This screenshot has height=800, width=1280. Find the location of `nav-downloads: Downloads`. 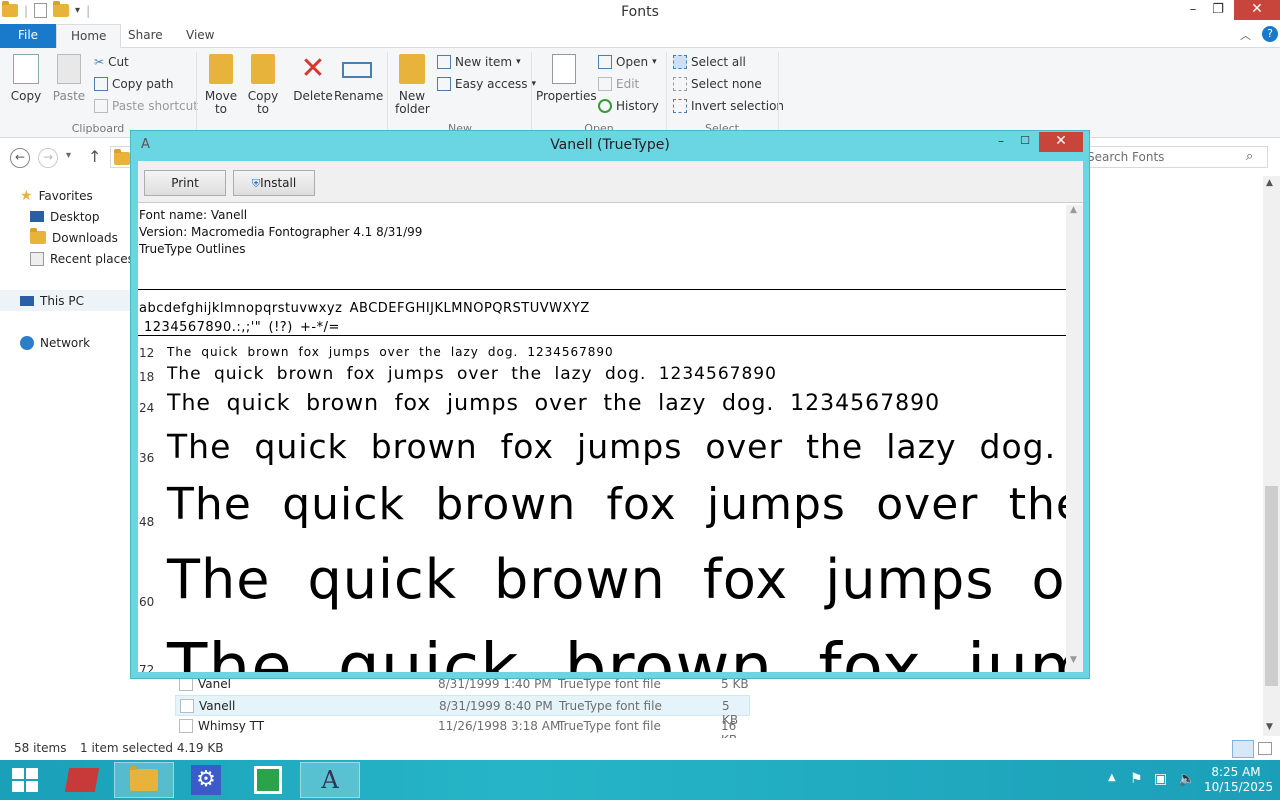

nav-downloads: Downloads is located at coordinates (74, 237).